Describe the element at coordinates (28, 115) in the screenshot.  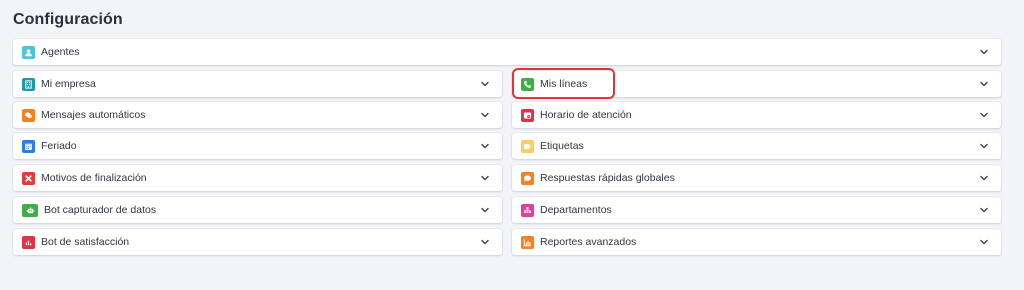
I see `chat-bubbles-icon` at that location.